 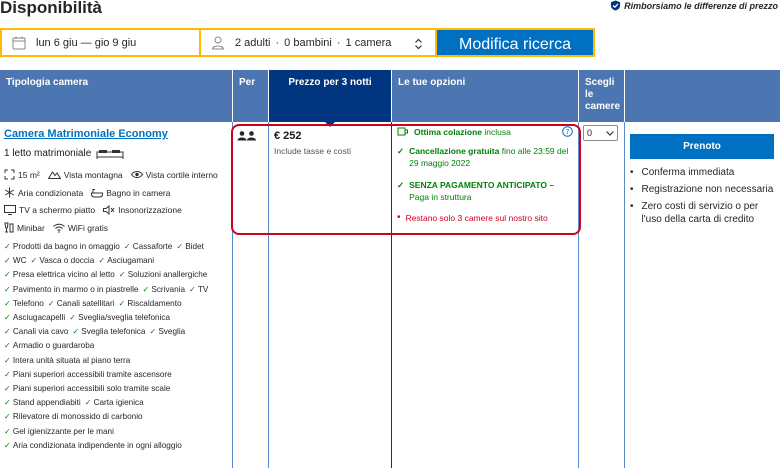 I want to click on facility-row: Minibar WiFi gratis, so click(x=117, y=227).